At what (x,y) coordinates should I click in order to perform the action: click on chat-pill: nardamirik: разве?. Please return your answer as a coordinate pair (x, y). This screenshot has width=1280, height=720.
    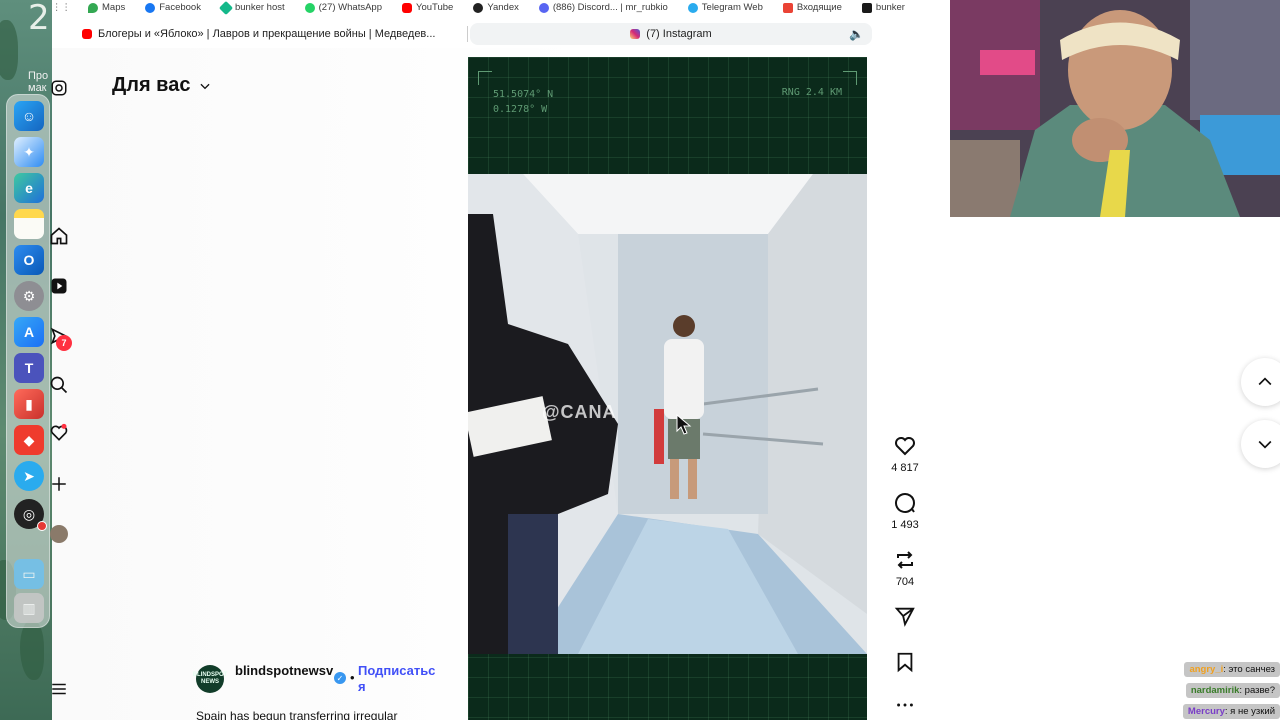
    Looking at the image, I should click on (1232, 690).